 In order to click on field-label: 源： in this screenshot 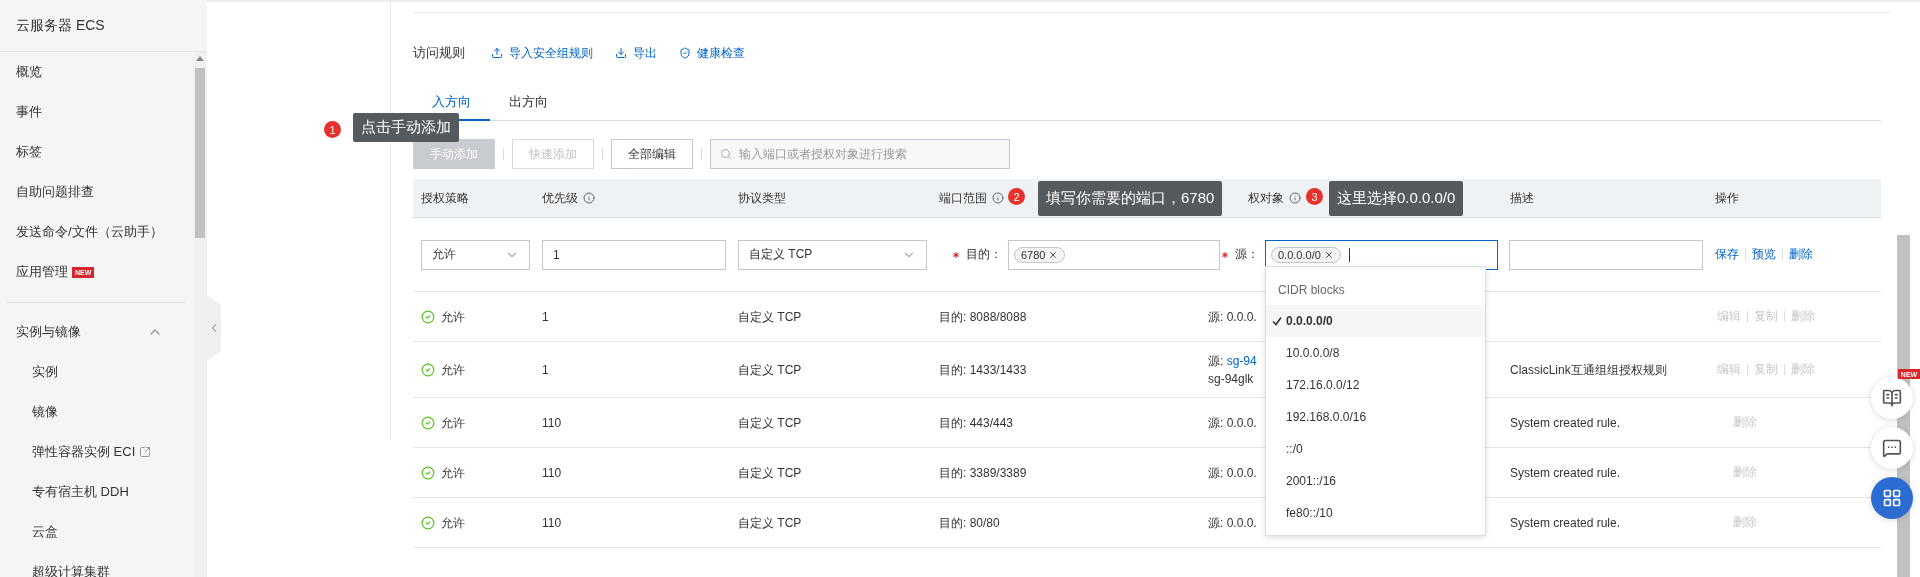, I will do `click(1247, 254)`.